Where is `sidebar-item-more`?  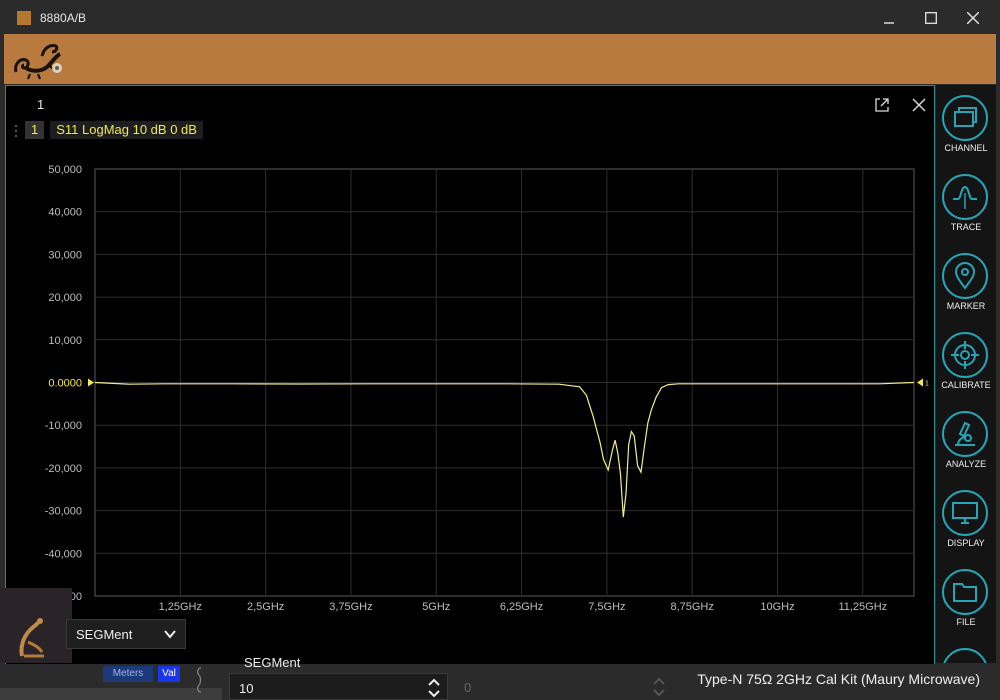 sidebar-item-more is located at coordinates (966, 650).